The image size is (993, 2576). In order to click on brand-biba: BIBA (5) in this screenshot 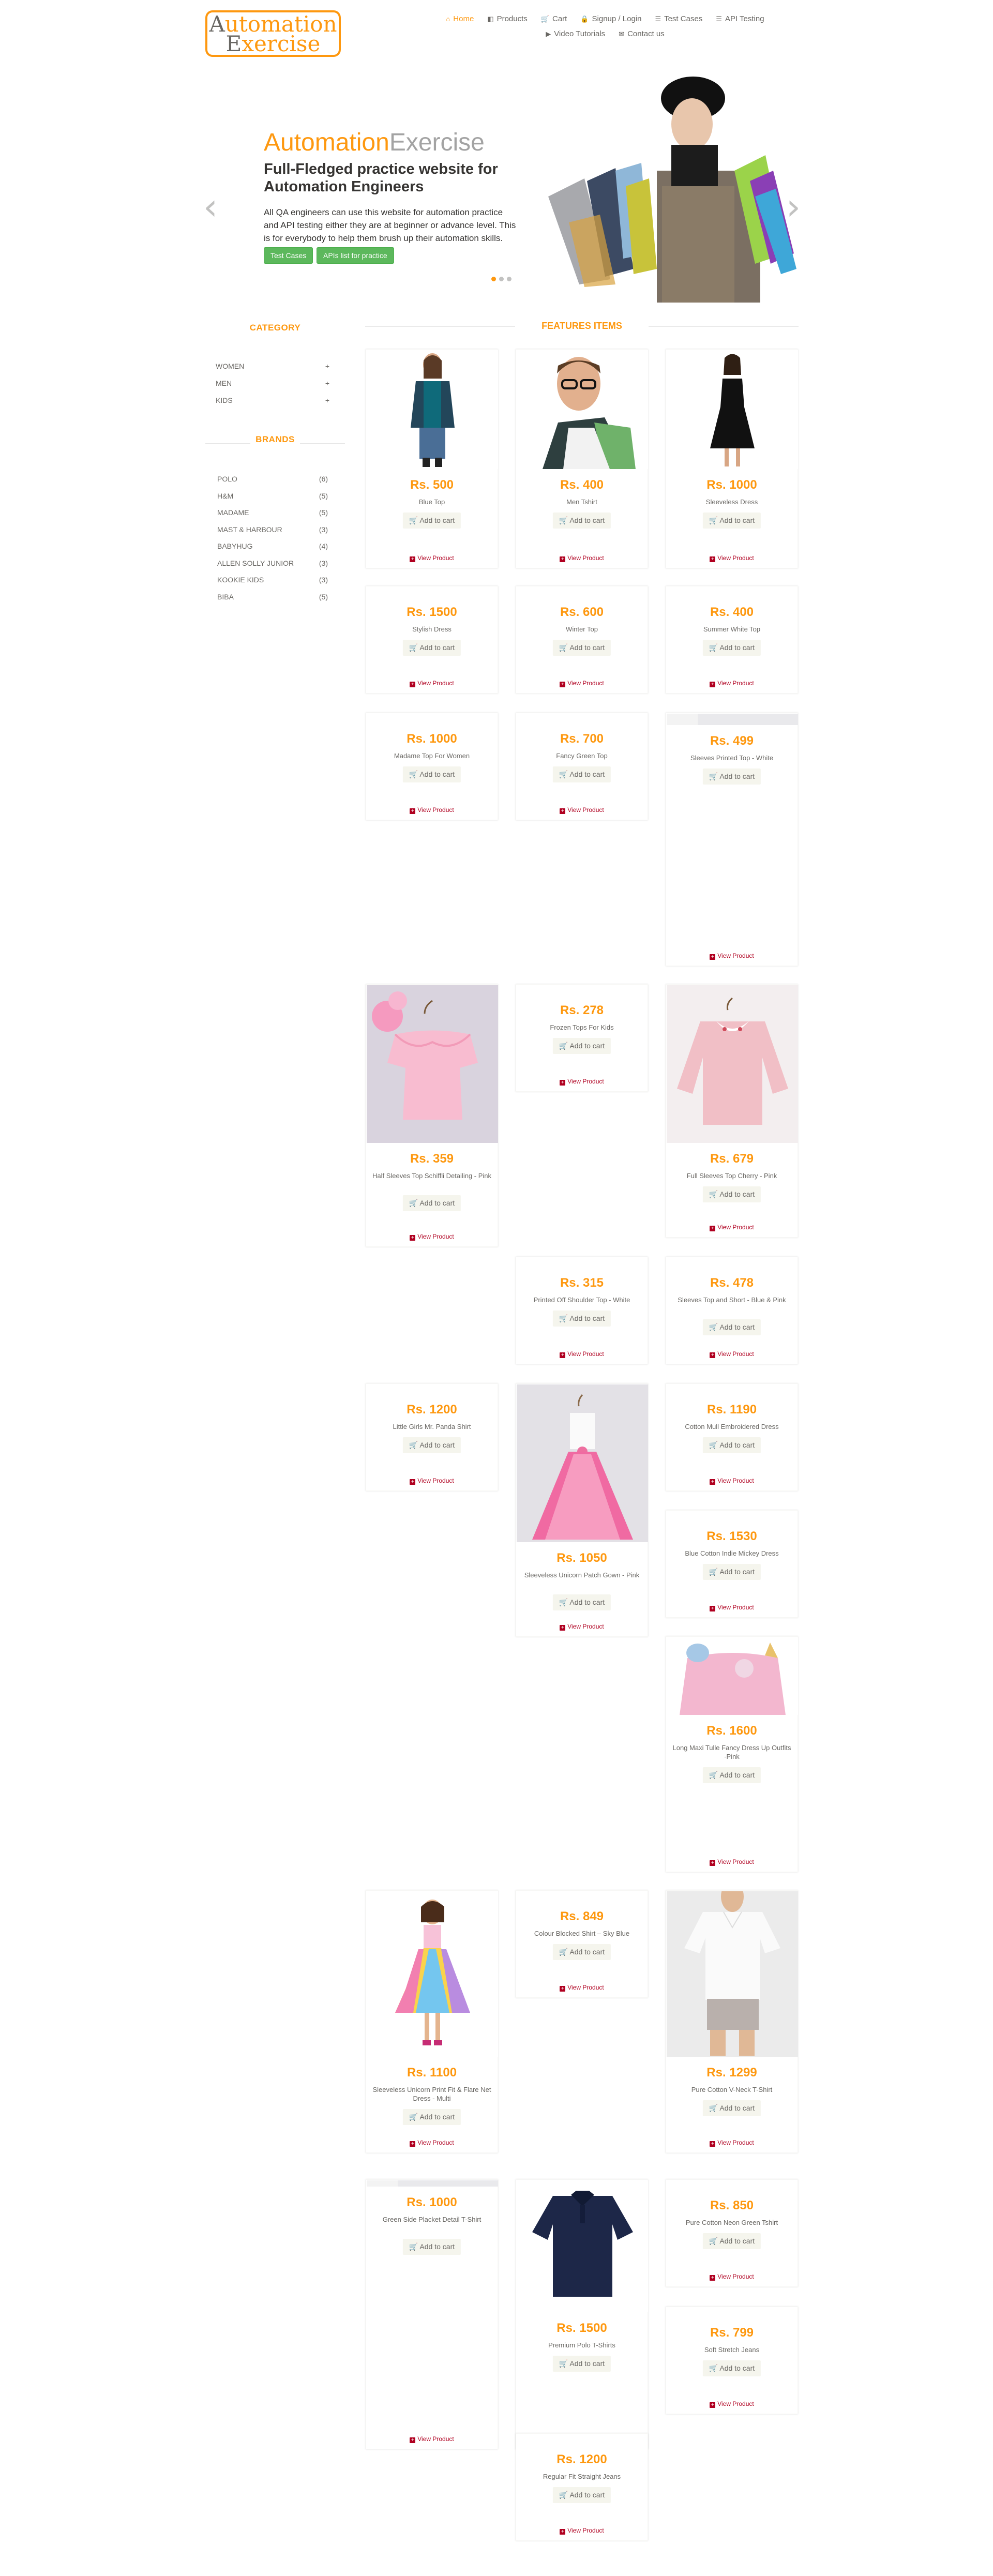, I will do `click(273, 597)`.